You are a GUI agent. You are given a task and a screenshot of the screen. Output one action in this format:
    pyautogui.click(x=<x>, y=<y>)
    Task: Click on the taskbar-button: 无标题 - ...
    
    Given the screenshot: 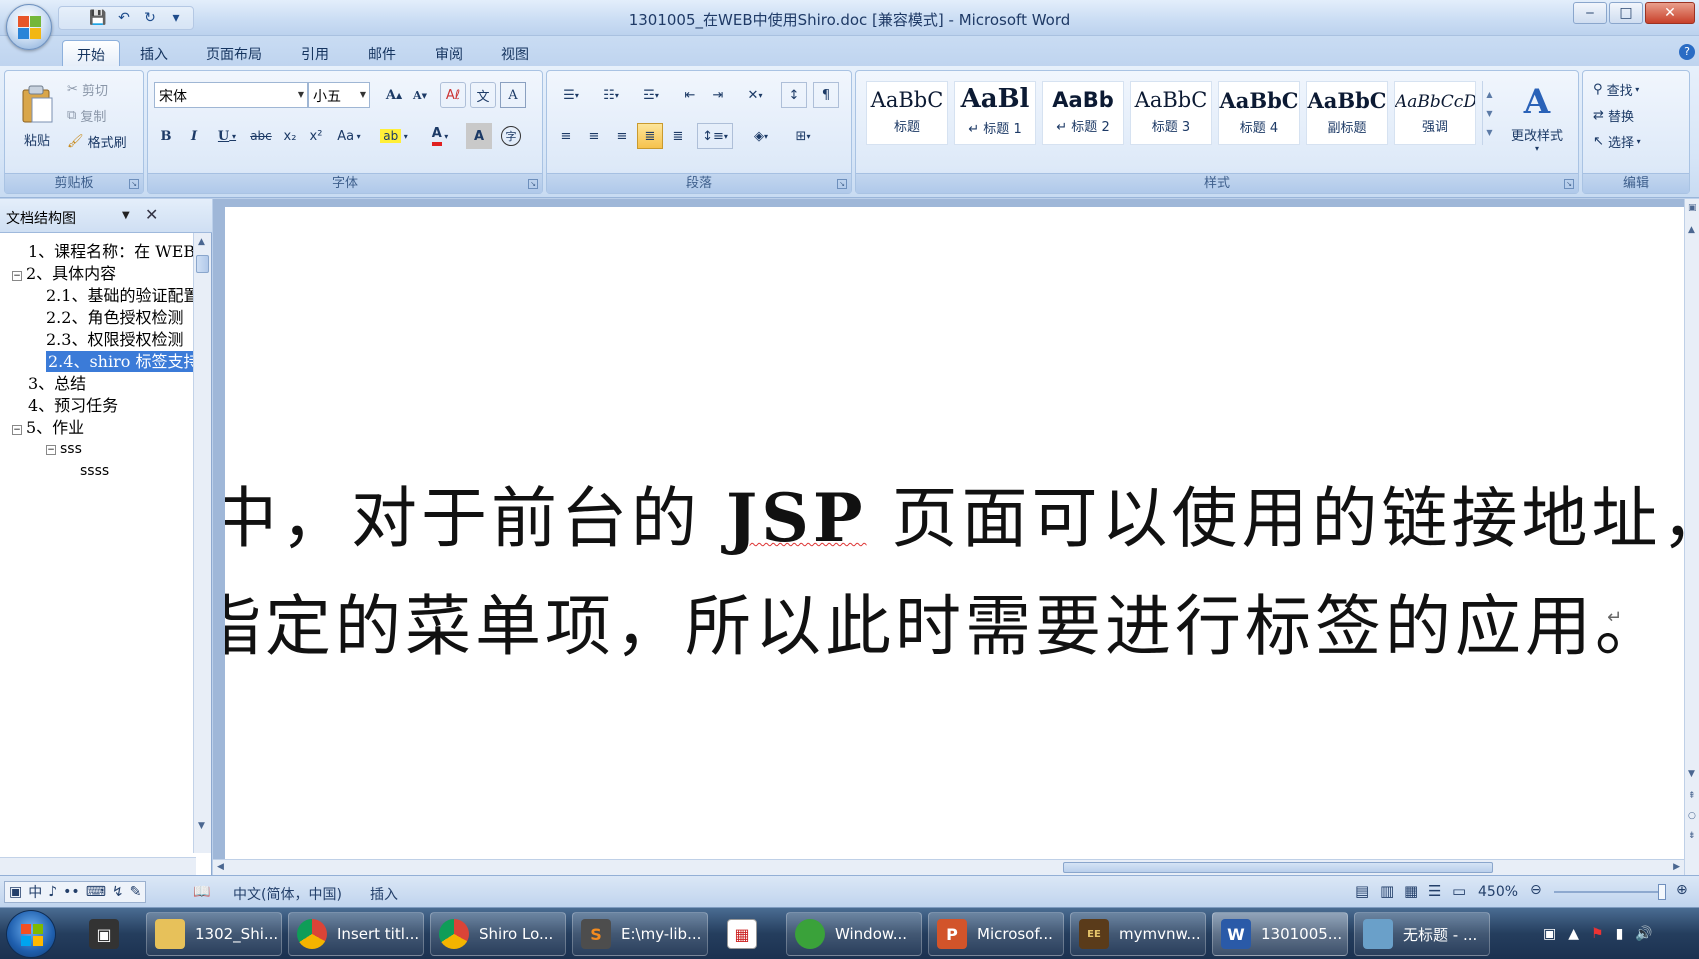 What is the action you would take?
    pyautogui.click(x=1422, y=934)
    